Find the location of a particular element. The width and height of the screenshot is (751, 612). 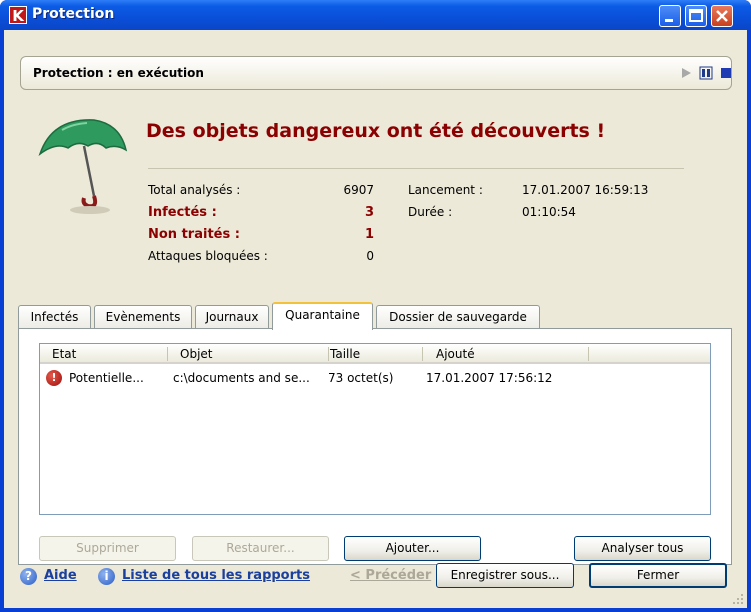

minimize-icon is located at coordinates (669, 20).